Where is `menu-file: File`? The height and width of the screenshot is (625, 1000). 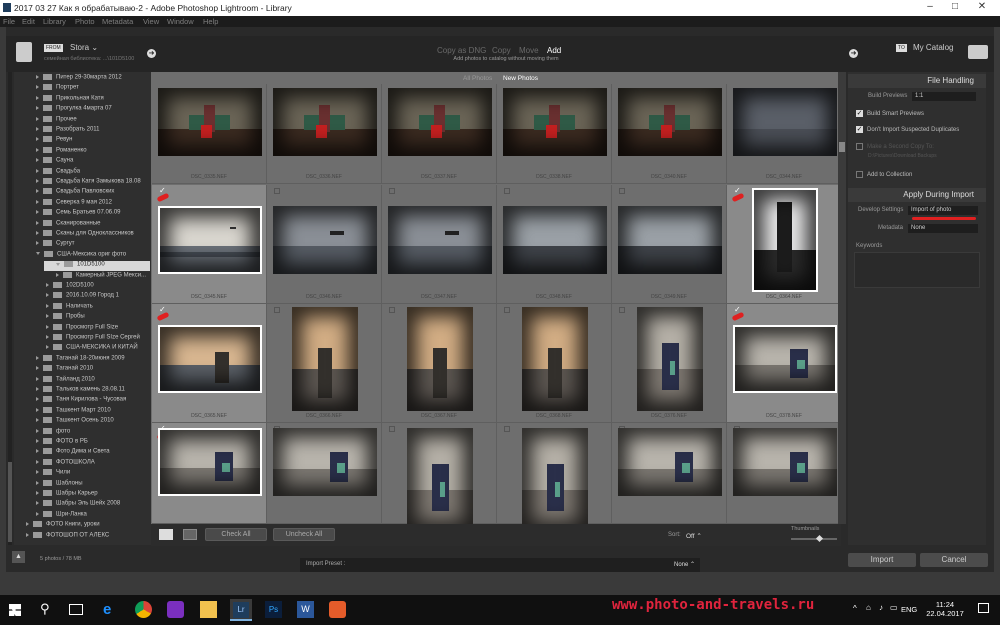
menu-file: File is located at coordinates (9, 21).